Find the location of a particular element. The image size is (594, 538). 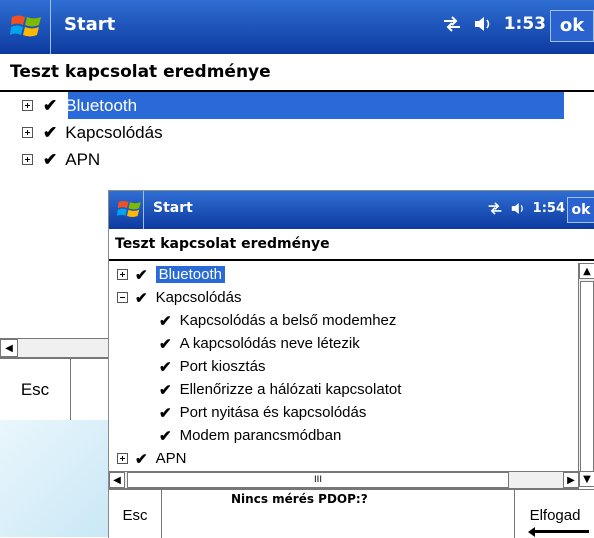

scroll-right-icon: ▶ is located at coordinates (571, 480).